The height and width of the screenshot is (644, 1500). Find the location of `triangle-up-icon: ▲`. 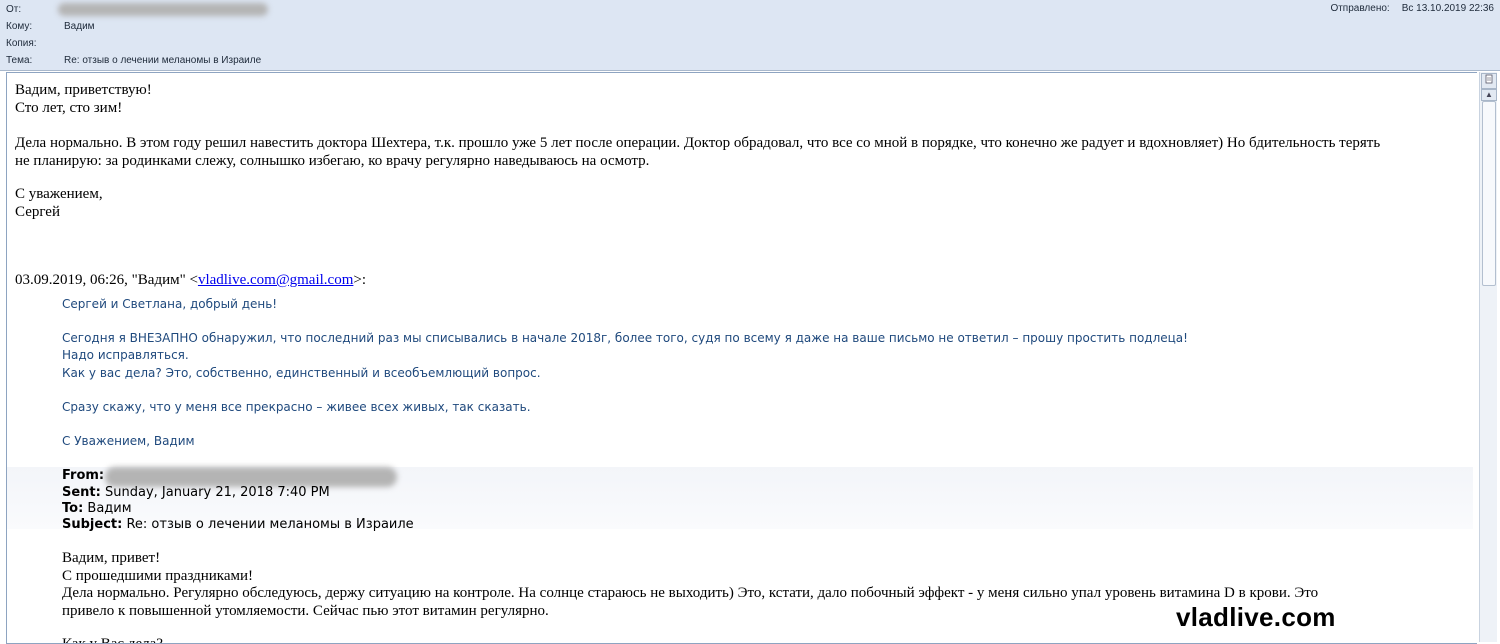

triangle-up-icon: ▲ is located at coordinates (1489, 95).